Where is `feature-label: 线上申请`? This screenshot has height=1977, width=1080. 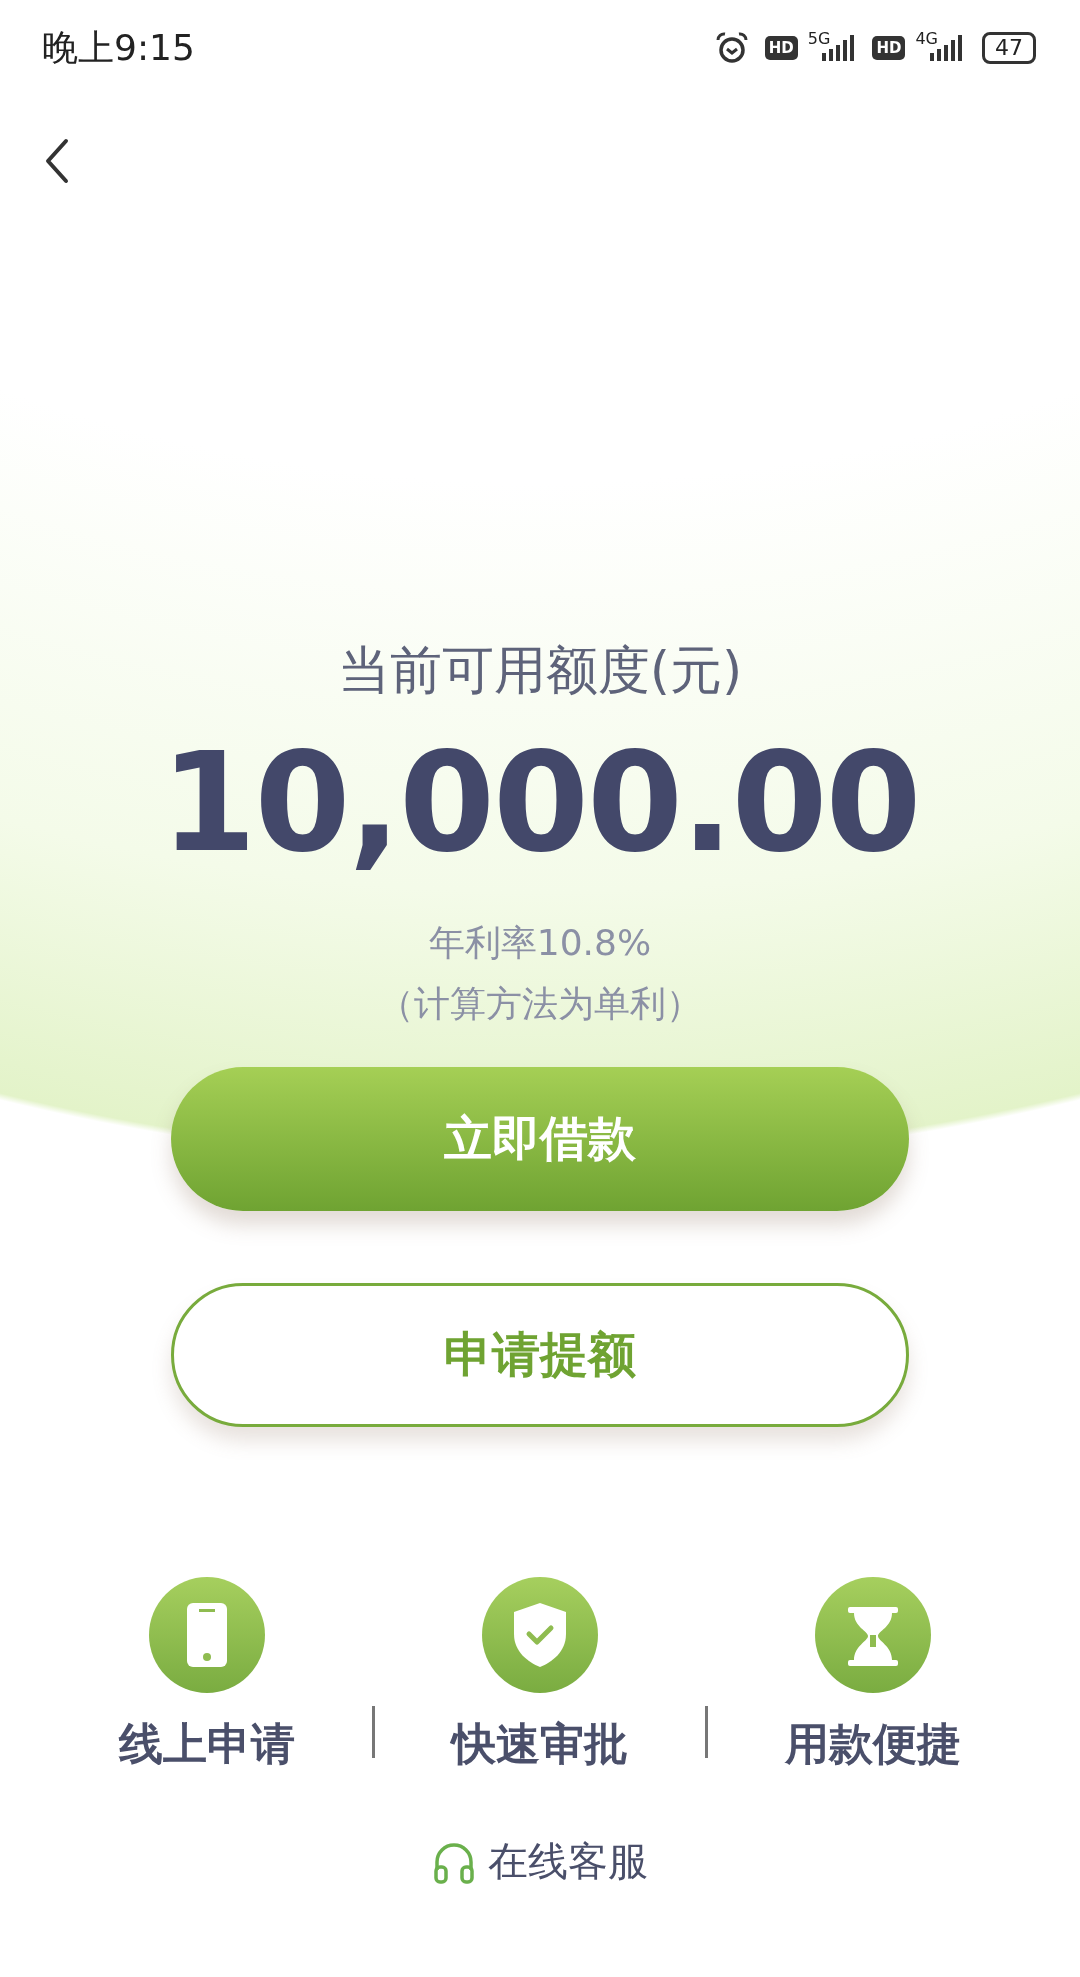
feature-label: 线上申请 is located at coordinates (207, 1744).